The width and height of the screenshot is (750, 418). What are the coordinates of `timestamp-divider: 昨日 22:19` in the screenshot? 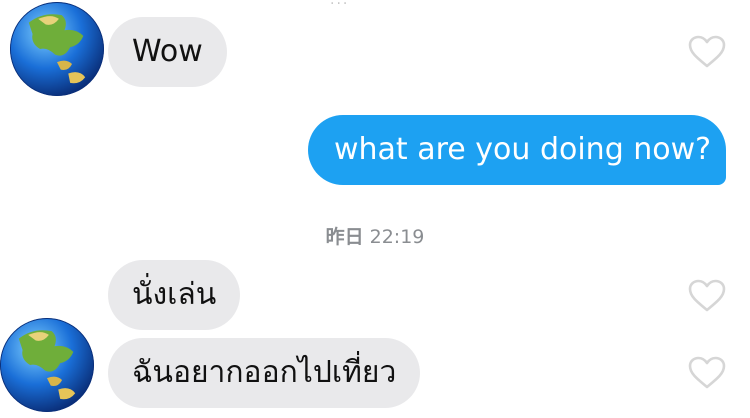 It's located at (375, 235).